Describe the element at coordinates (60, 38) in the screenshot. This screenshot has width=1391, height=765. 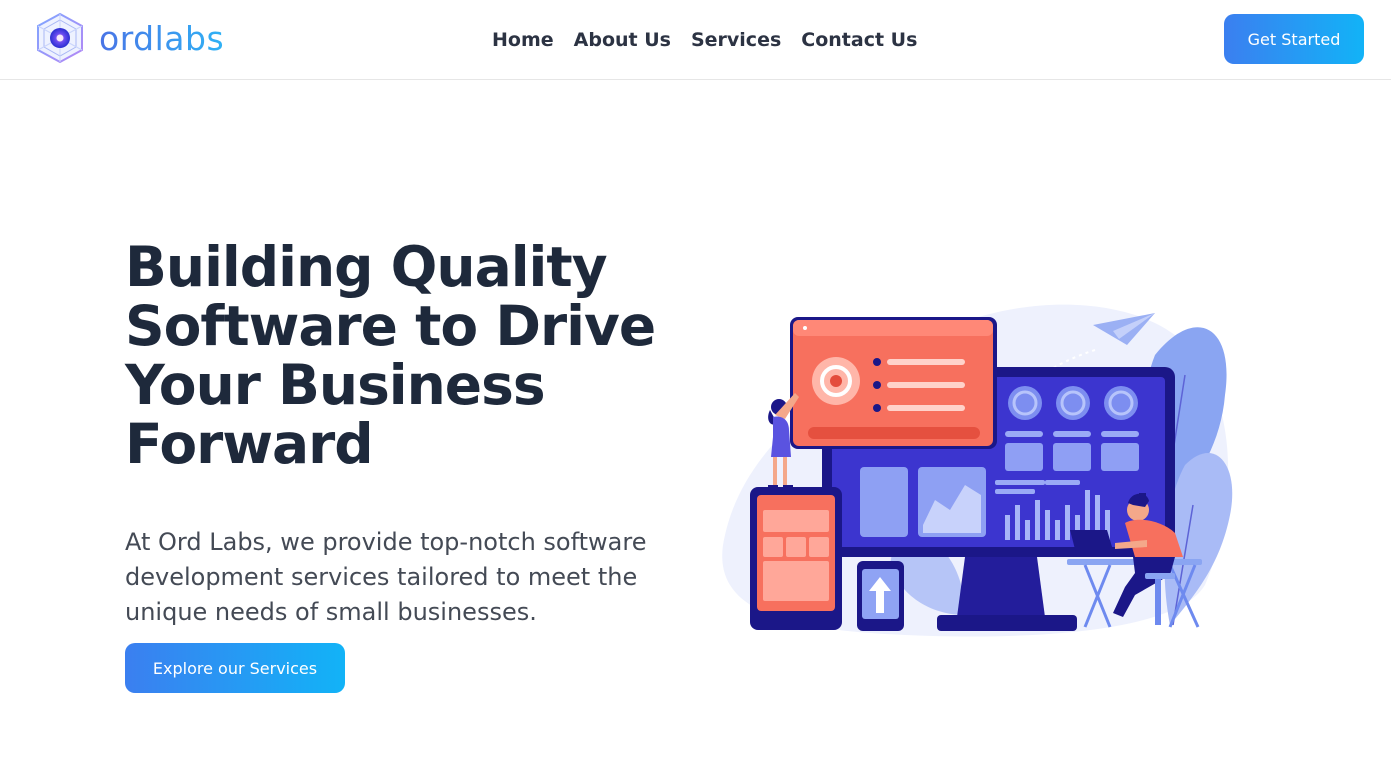
I see `hexagon-cube-logo-icon` at that location.